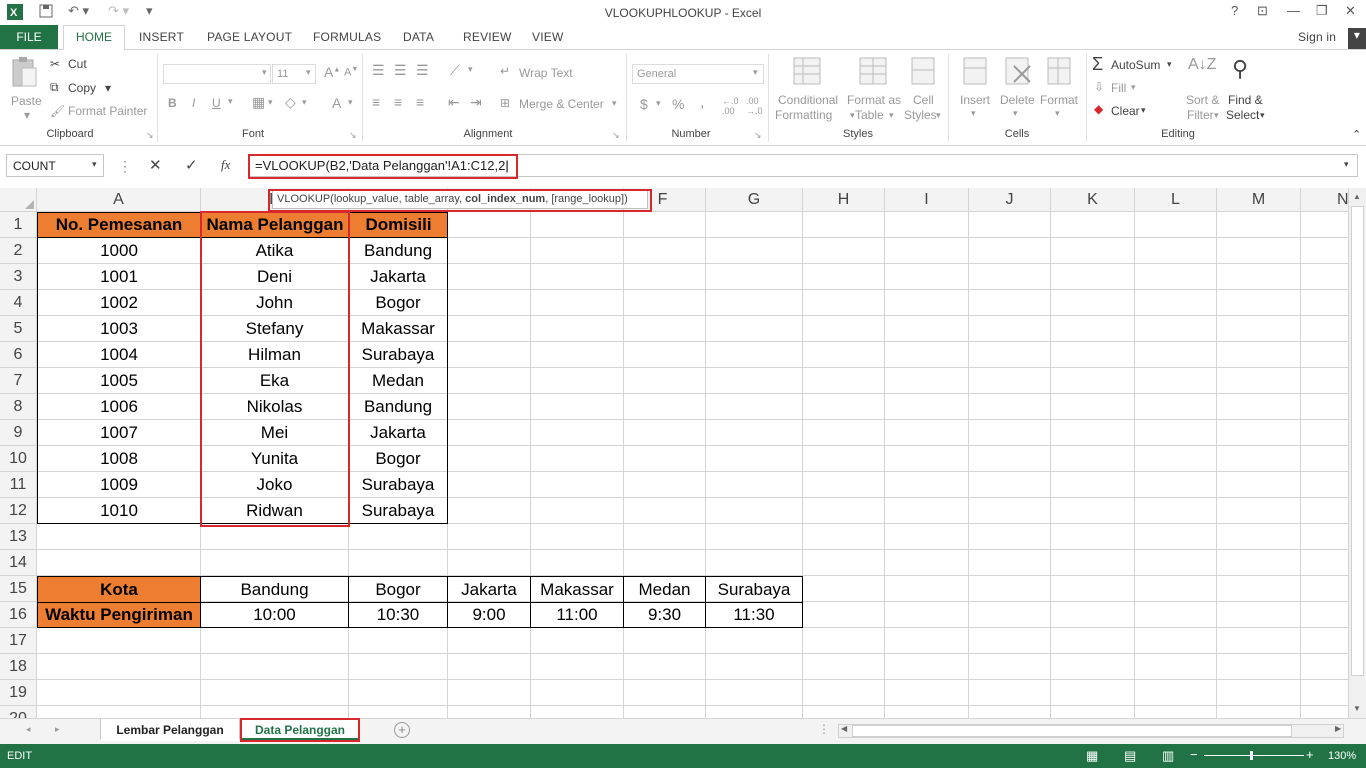  I want to click on row-header: 11, so click(18, 485).